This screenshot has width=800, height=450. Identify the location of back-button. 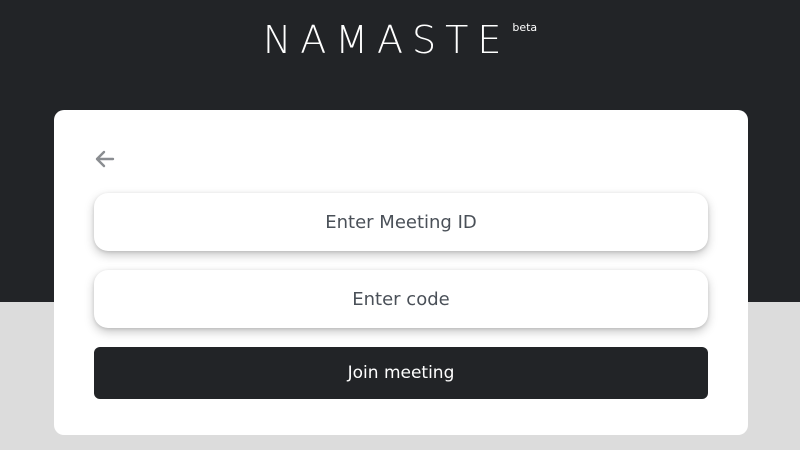
(105, 159).